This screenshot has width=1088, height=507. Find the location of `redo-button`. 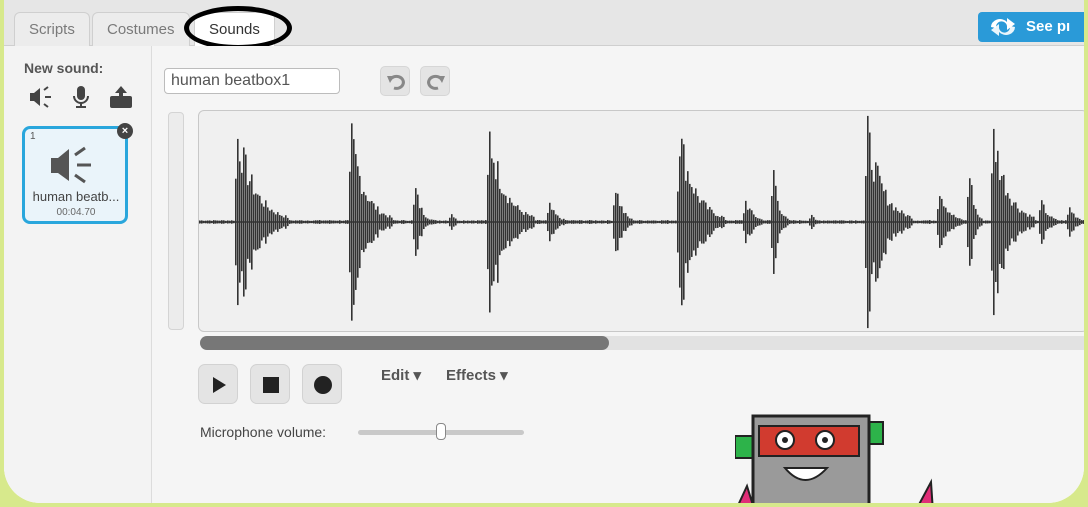

redo-button is located at coordinates (435, 81).